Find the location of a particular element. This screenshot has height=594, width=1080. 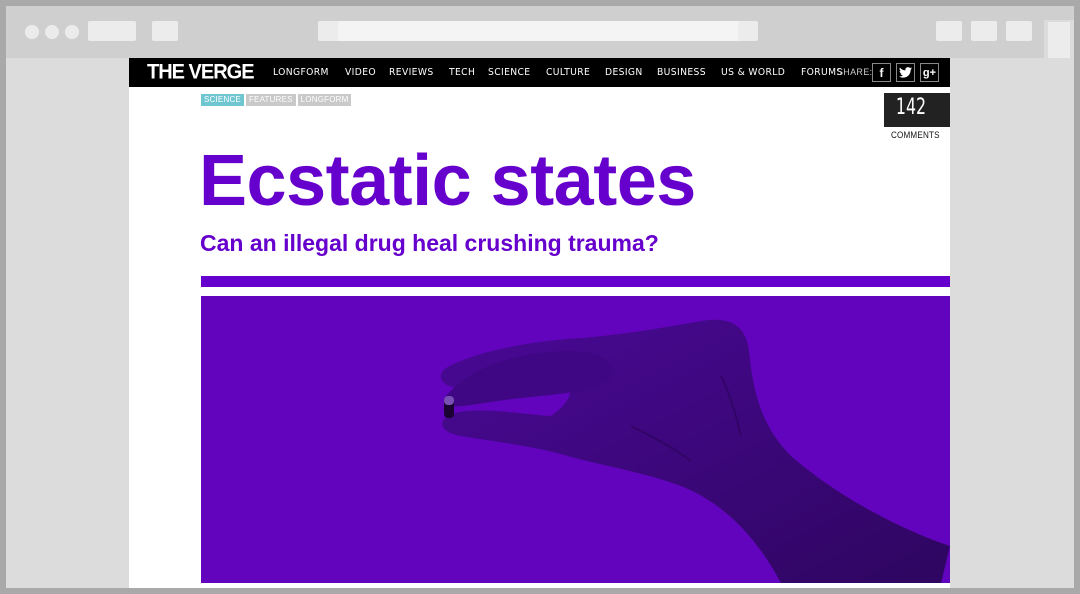

browser-toolbar is located at coordinates (540, 32).